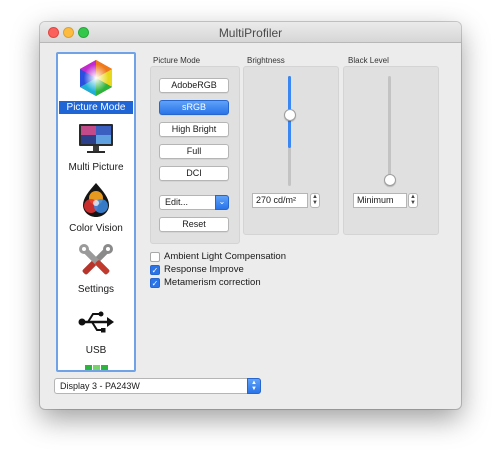 Image resolution: width=500 pixels, height=466 pixels. Describe the element at coordinates (96, 350) in the screenshot. I see `sidebar-label: USB` at that location.